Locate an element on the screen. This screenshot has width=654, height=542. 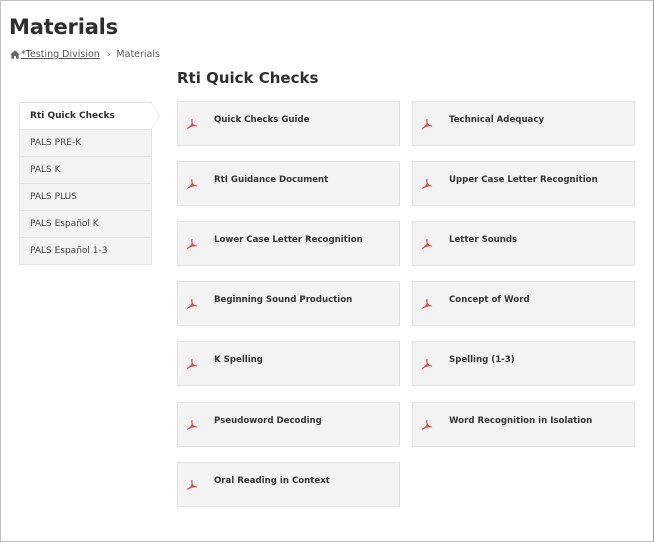
document-title: RtI Guidance Document is located at coordinates (271, 180).